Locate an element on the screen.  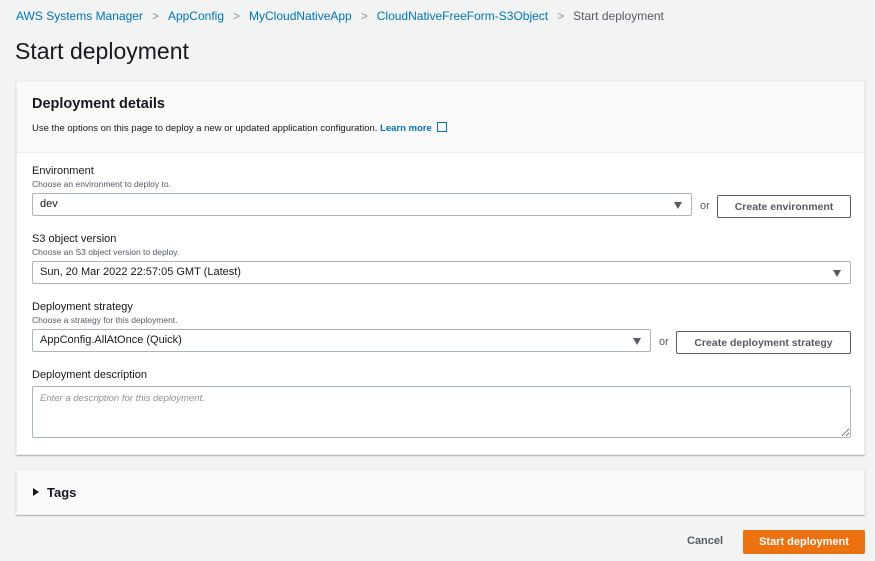
breadcrumb-application: MyCloudNativeApp is located at coordinates (300, 16).